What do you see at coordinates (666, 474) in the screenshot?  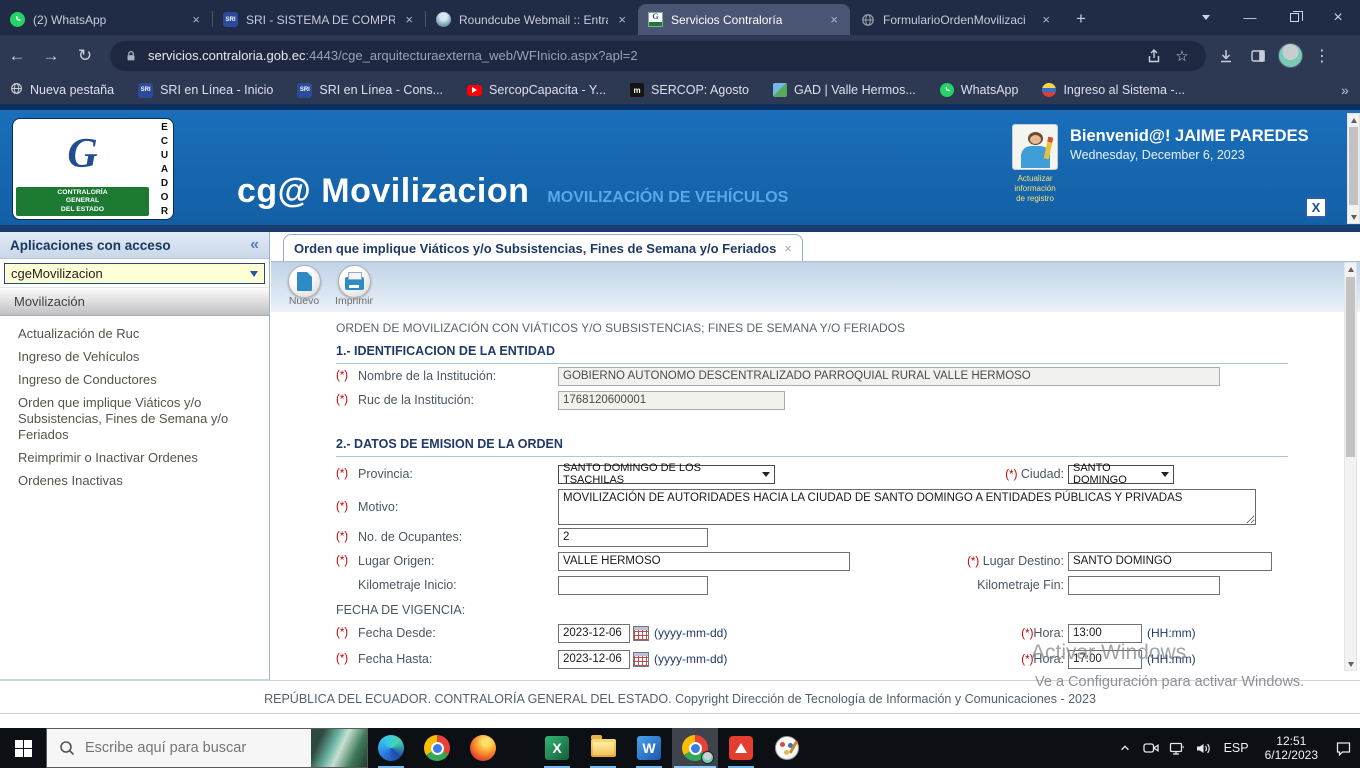 I see `provincia-select: SANTO DOMINGO DE LOS TSACHILAS` at bounding box center [666, 474].